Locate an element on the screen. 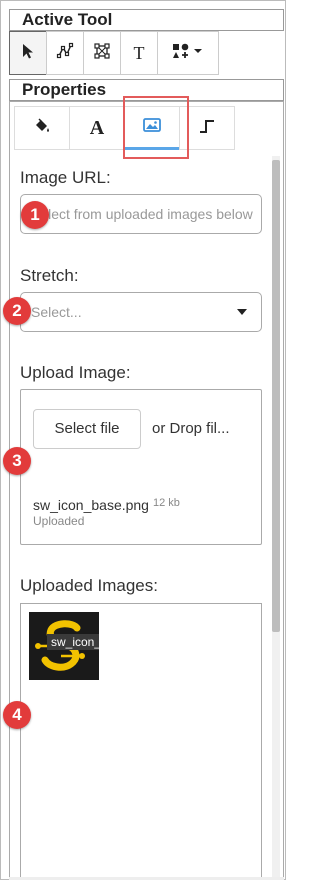  tool-bar: T is located at coordinates (126, 53).